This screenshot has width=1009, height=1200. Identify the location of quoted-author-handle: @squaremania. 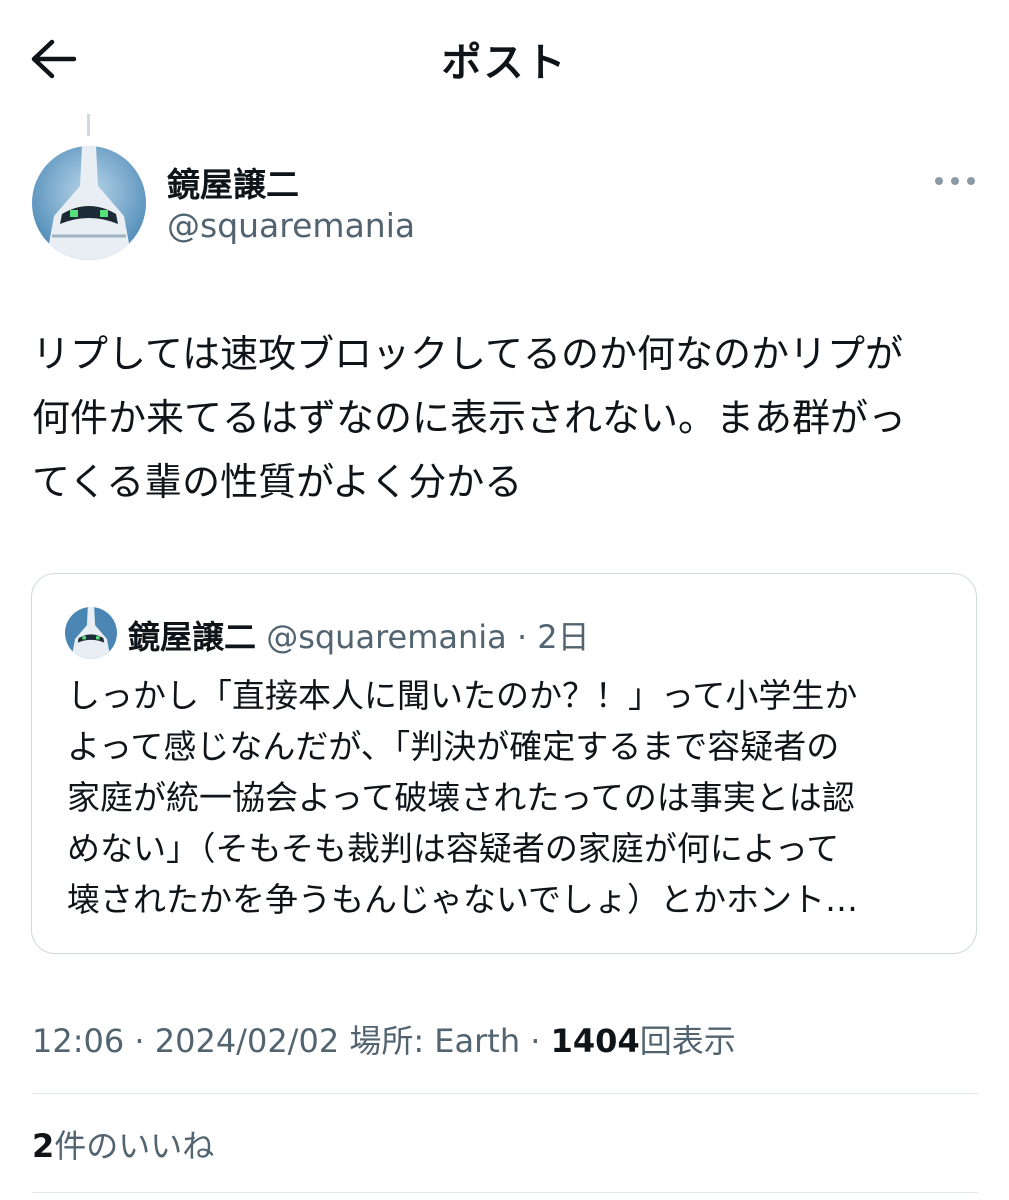
(386, 637).